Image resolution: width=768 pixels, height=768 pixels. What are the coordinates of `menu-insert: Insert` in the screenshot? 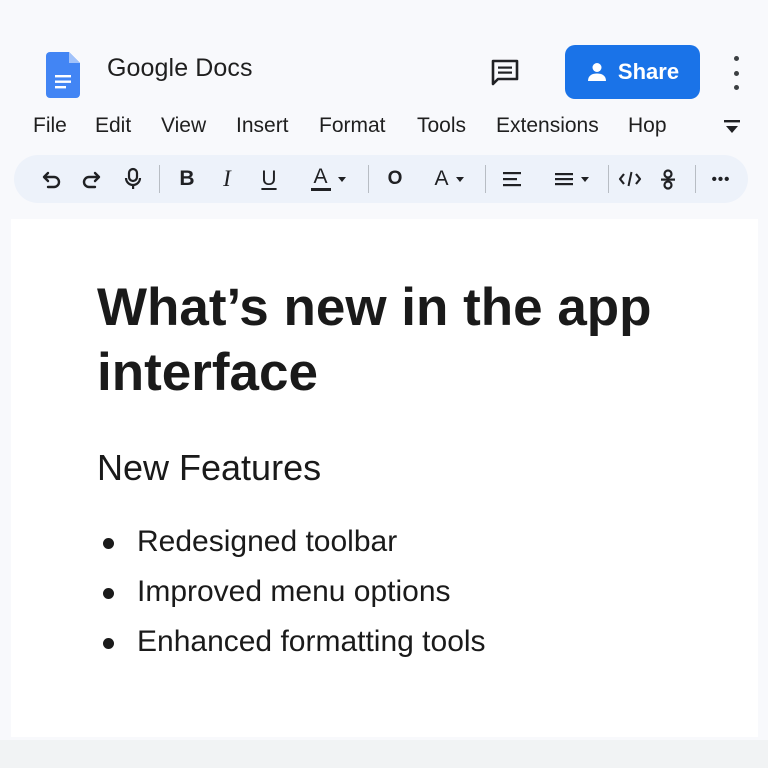 It's located at (262, 126).